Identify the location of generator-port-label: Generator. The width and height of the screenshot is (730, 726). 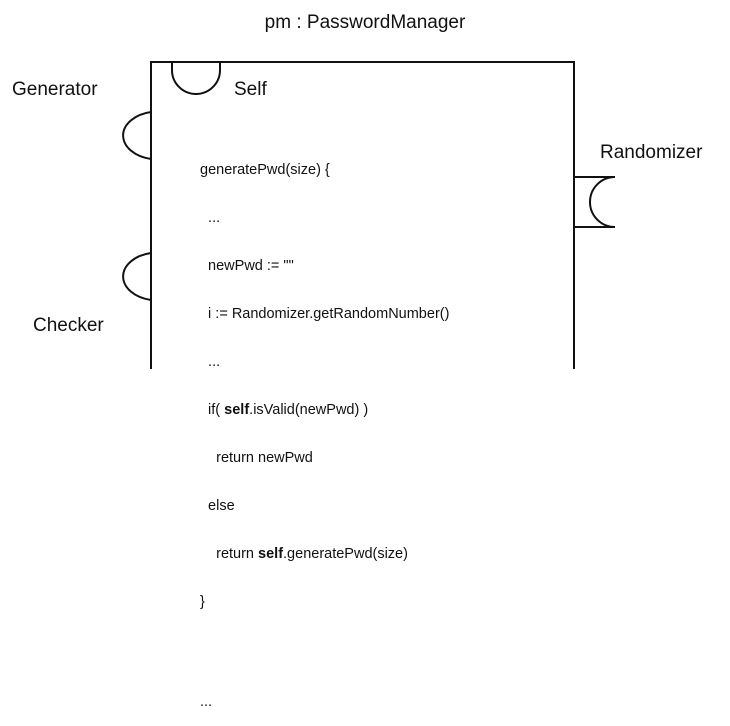
(55, 89).